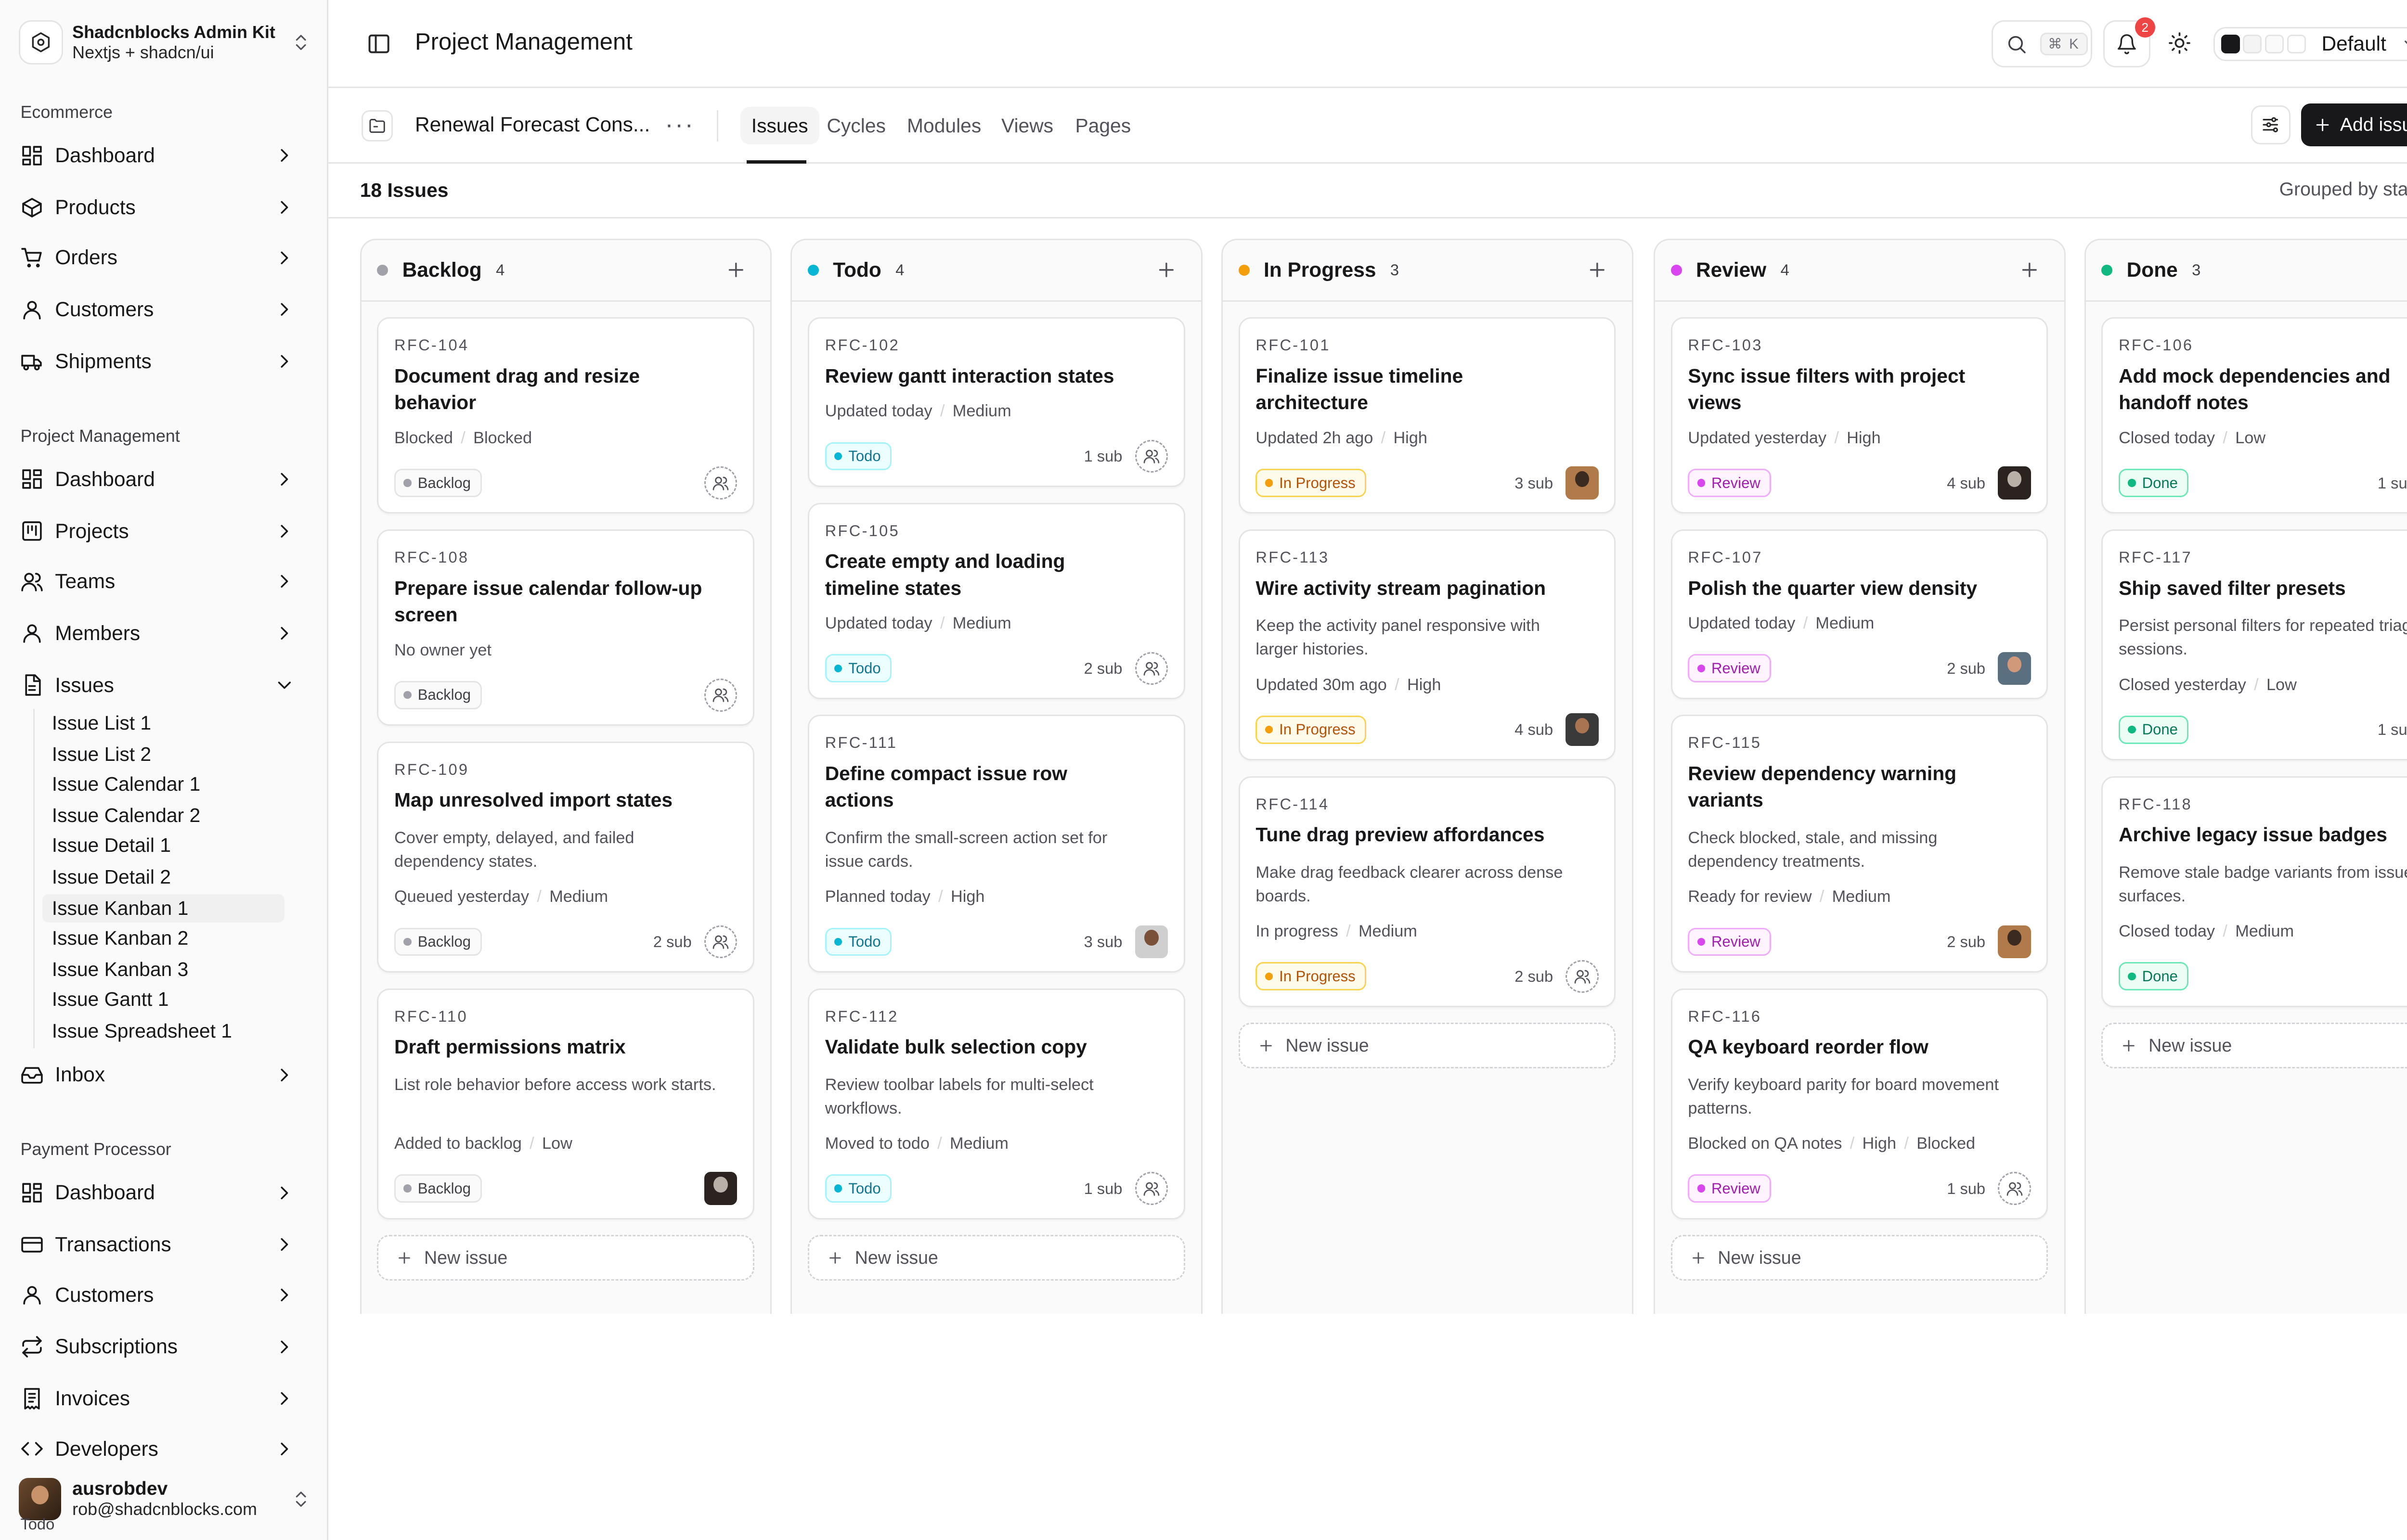 Image resolution: width=2407 pixels, height=1540 pixels. Describe the element at coordinates (32, 207) in the screenshot. I see `box-icon` at that location.